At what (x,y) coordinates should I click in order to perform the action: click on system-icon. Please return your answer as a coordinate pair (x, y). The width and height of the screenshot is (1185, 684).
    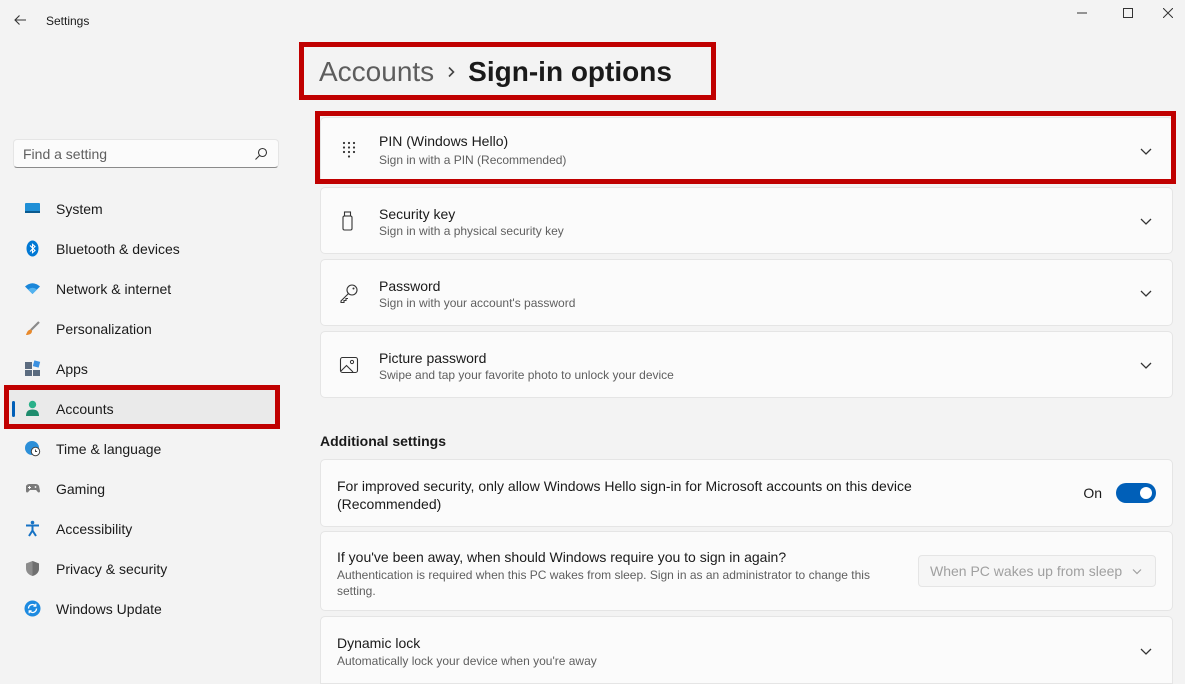
    Looking at the image, I should click on (32, 208).